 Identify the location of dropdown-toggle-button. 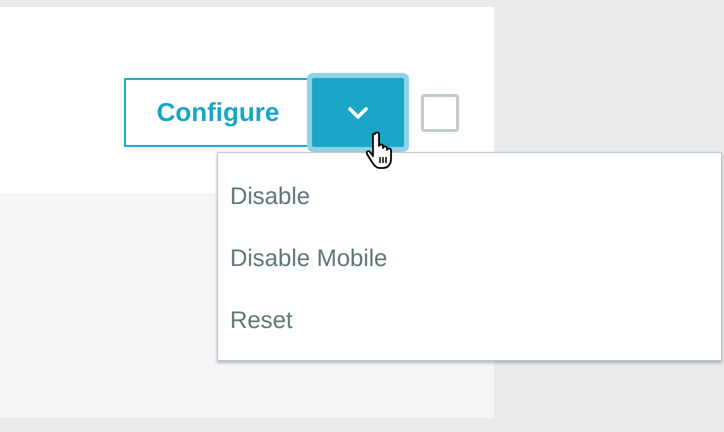
(358, 112).